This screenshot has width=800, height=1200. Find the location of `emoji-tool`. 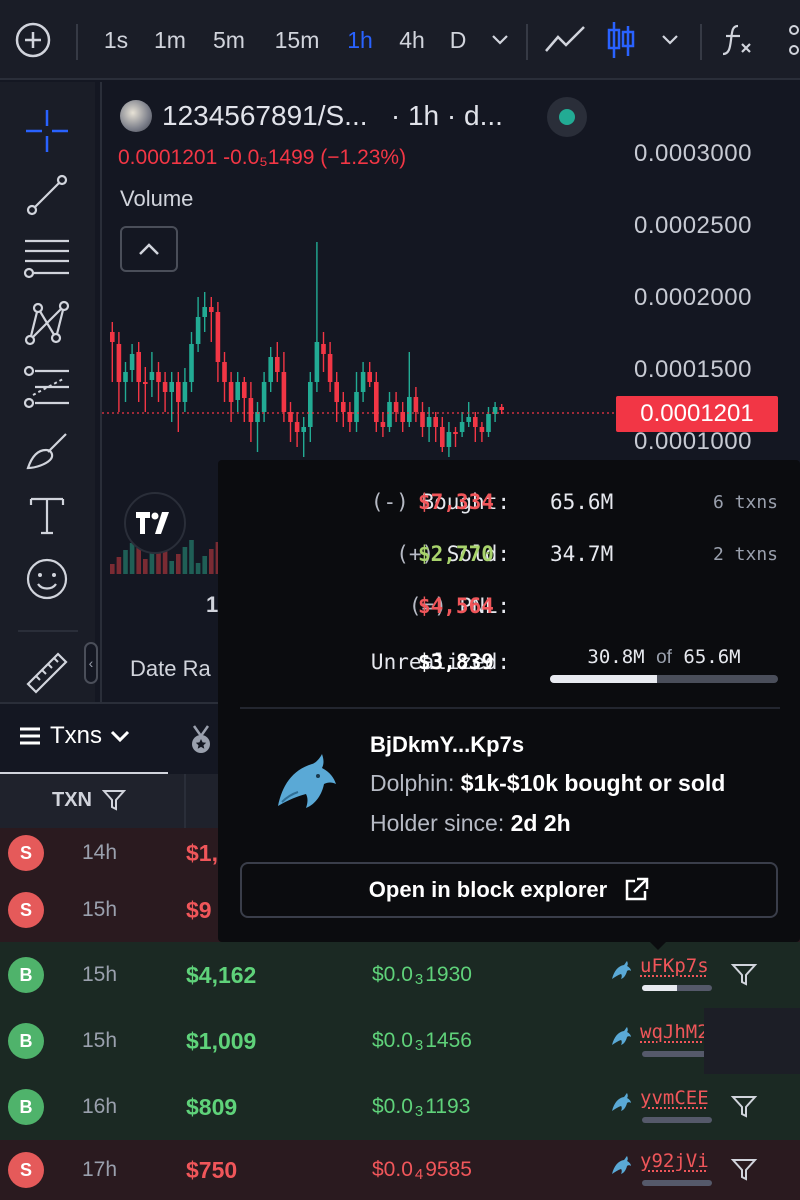

emoji-tool is located at coordinates (47, 579).